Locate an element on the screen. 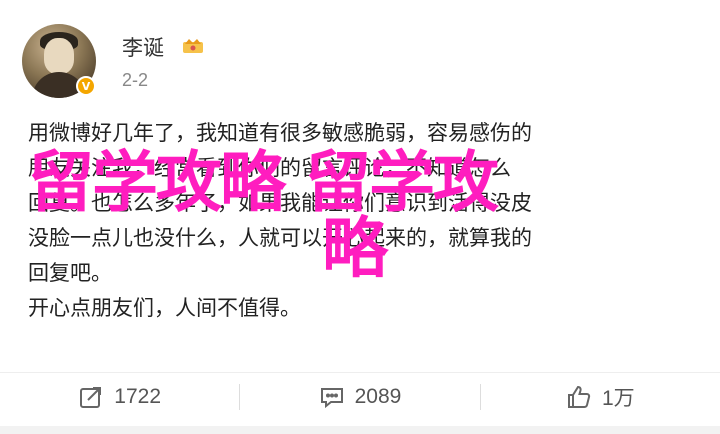 The width and height of the screenshot is (720, 434). repost-count: 1722 is located at coordinates (138, 396).